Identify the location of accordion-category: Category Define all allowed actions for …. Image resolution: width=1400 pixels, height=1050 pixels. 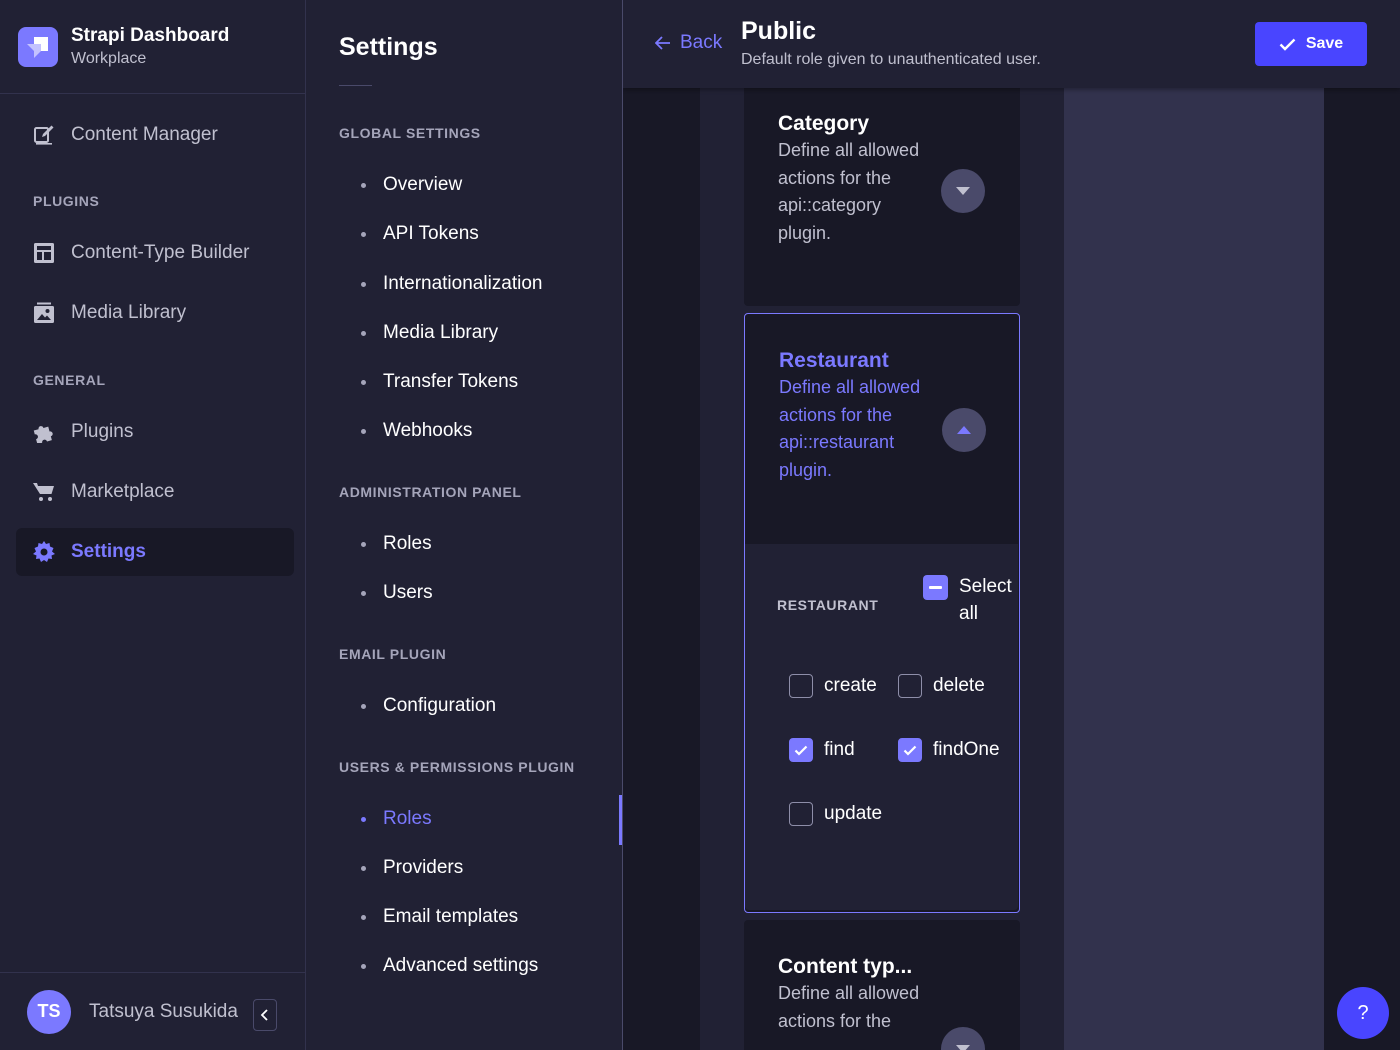
(882, 188).